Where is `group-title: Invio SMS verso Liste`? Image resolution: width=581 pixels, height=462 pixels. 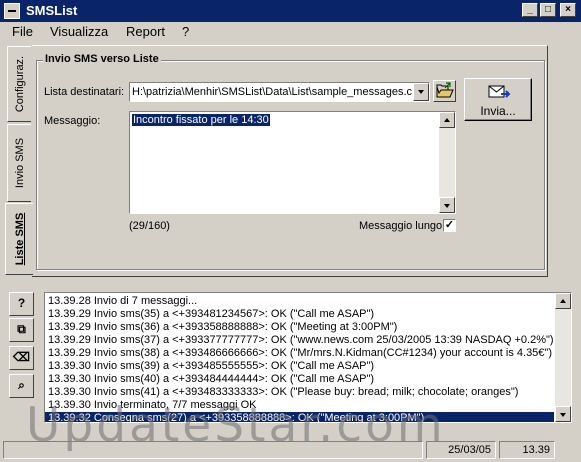
group-title: Invio SMS verso Liste is located at coordinates (102, 59).